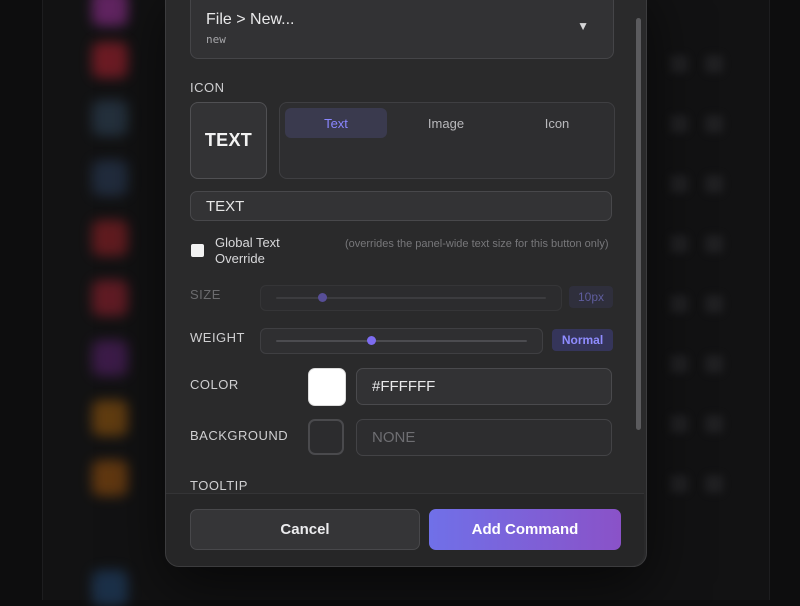 Image resolution: width=800 pixels, height=606 pixels. Describe the element at coordinates (582, 340) in the screenshot. I see `weight-value-badge: Normal` at that location.